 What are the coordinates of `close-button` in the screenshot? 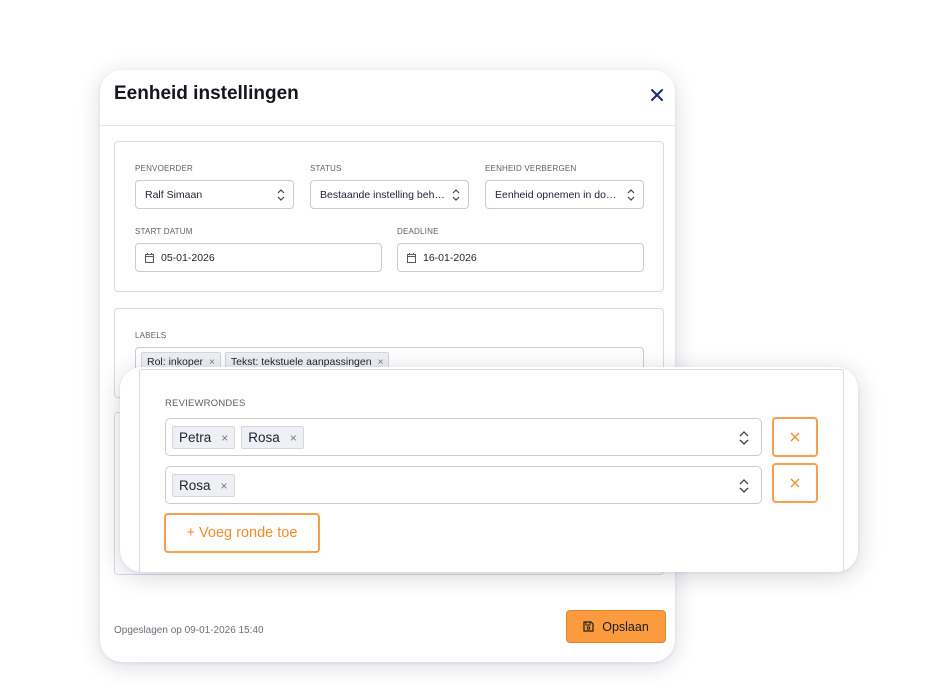 It's located at (657, 95).